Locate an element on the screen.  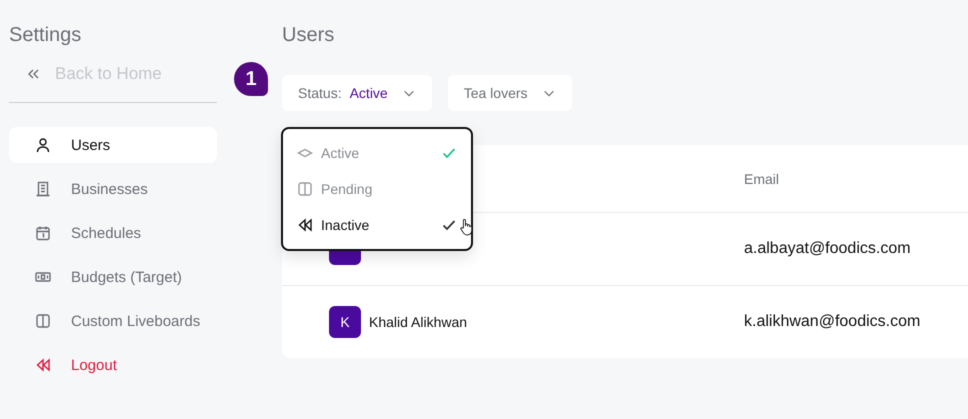
filter-dropdown: Status: Active is located at coordinates (357, 93).